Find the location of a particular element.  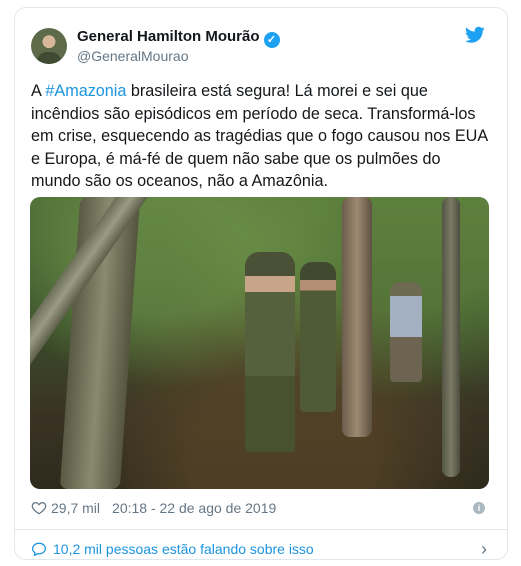

hiker-figure is located at coordinates (406, 332).